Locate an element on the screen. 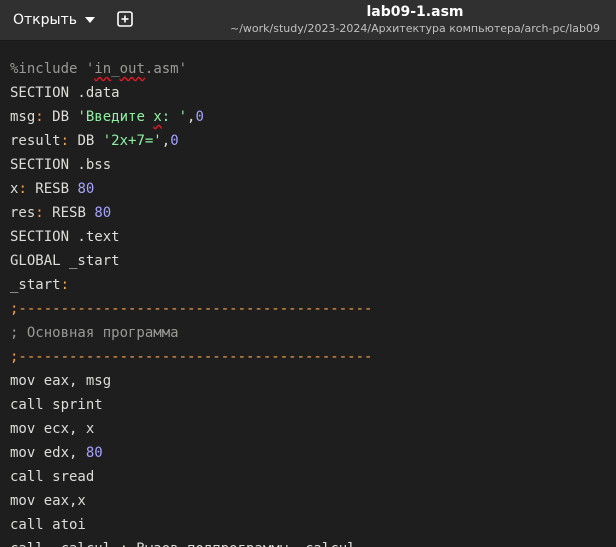 Image resolution: width=616 pixels, height=547 pixels. code-line: GLOBAL _start is located at coordinates (65, 261).